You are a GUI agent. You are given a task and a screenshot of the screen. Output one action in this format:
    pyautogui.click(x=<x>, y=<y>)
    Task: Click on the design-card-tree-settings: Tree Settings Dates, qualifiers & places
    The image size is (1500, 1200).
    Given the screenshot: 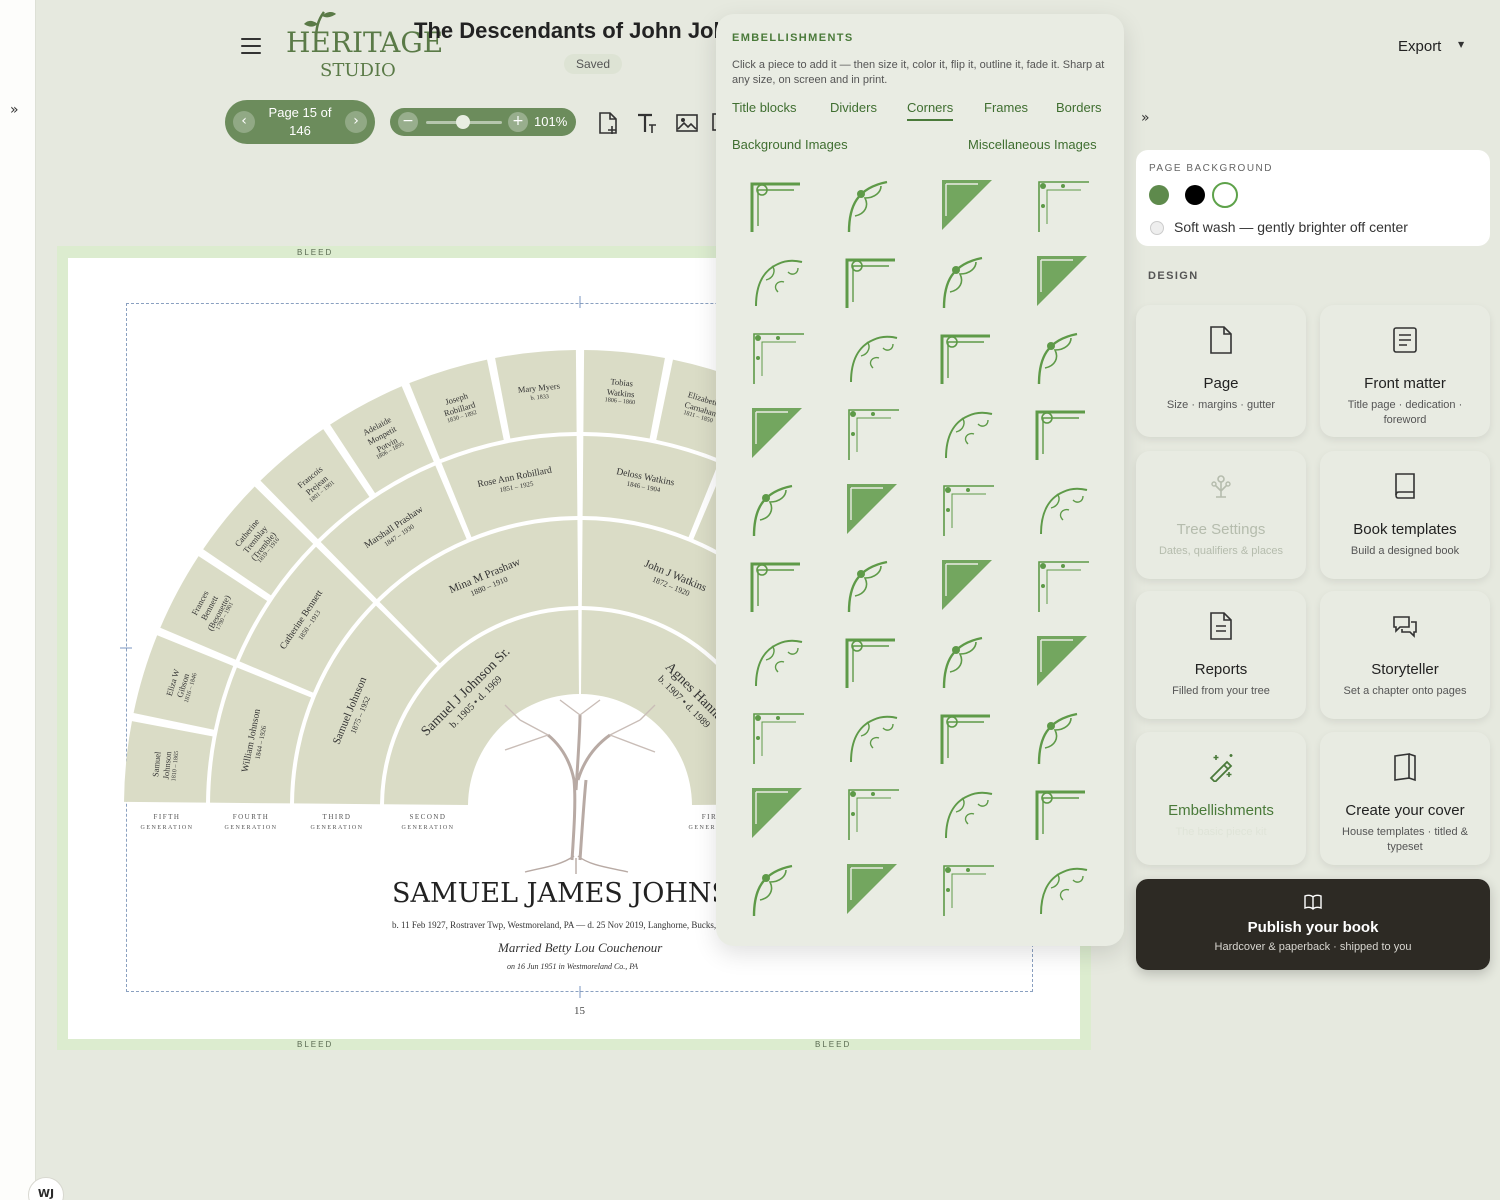 What is the action you would take?
    pyautogui.click(x=1221, y=515)
    